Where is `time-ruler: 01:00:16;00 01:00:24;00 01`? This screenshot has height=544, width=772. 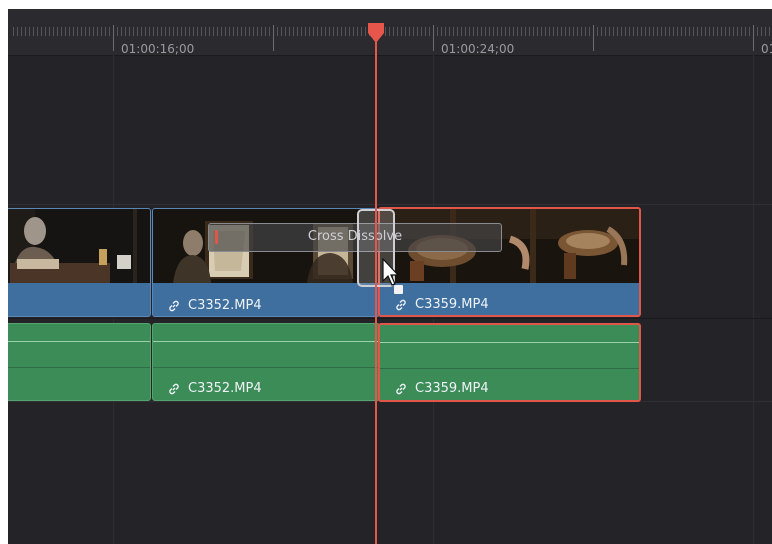 time-ruler: 01:00:16;00 01:00:24;00 01 is located at coordinates (390, 32).